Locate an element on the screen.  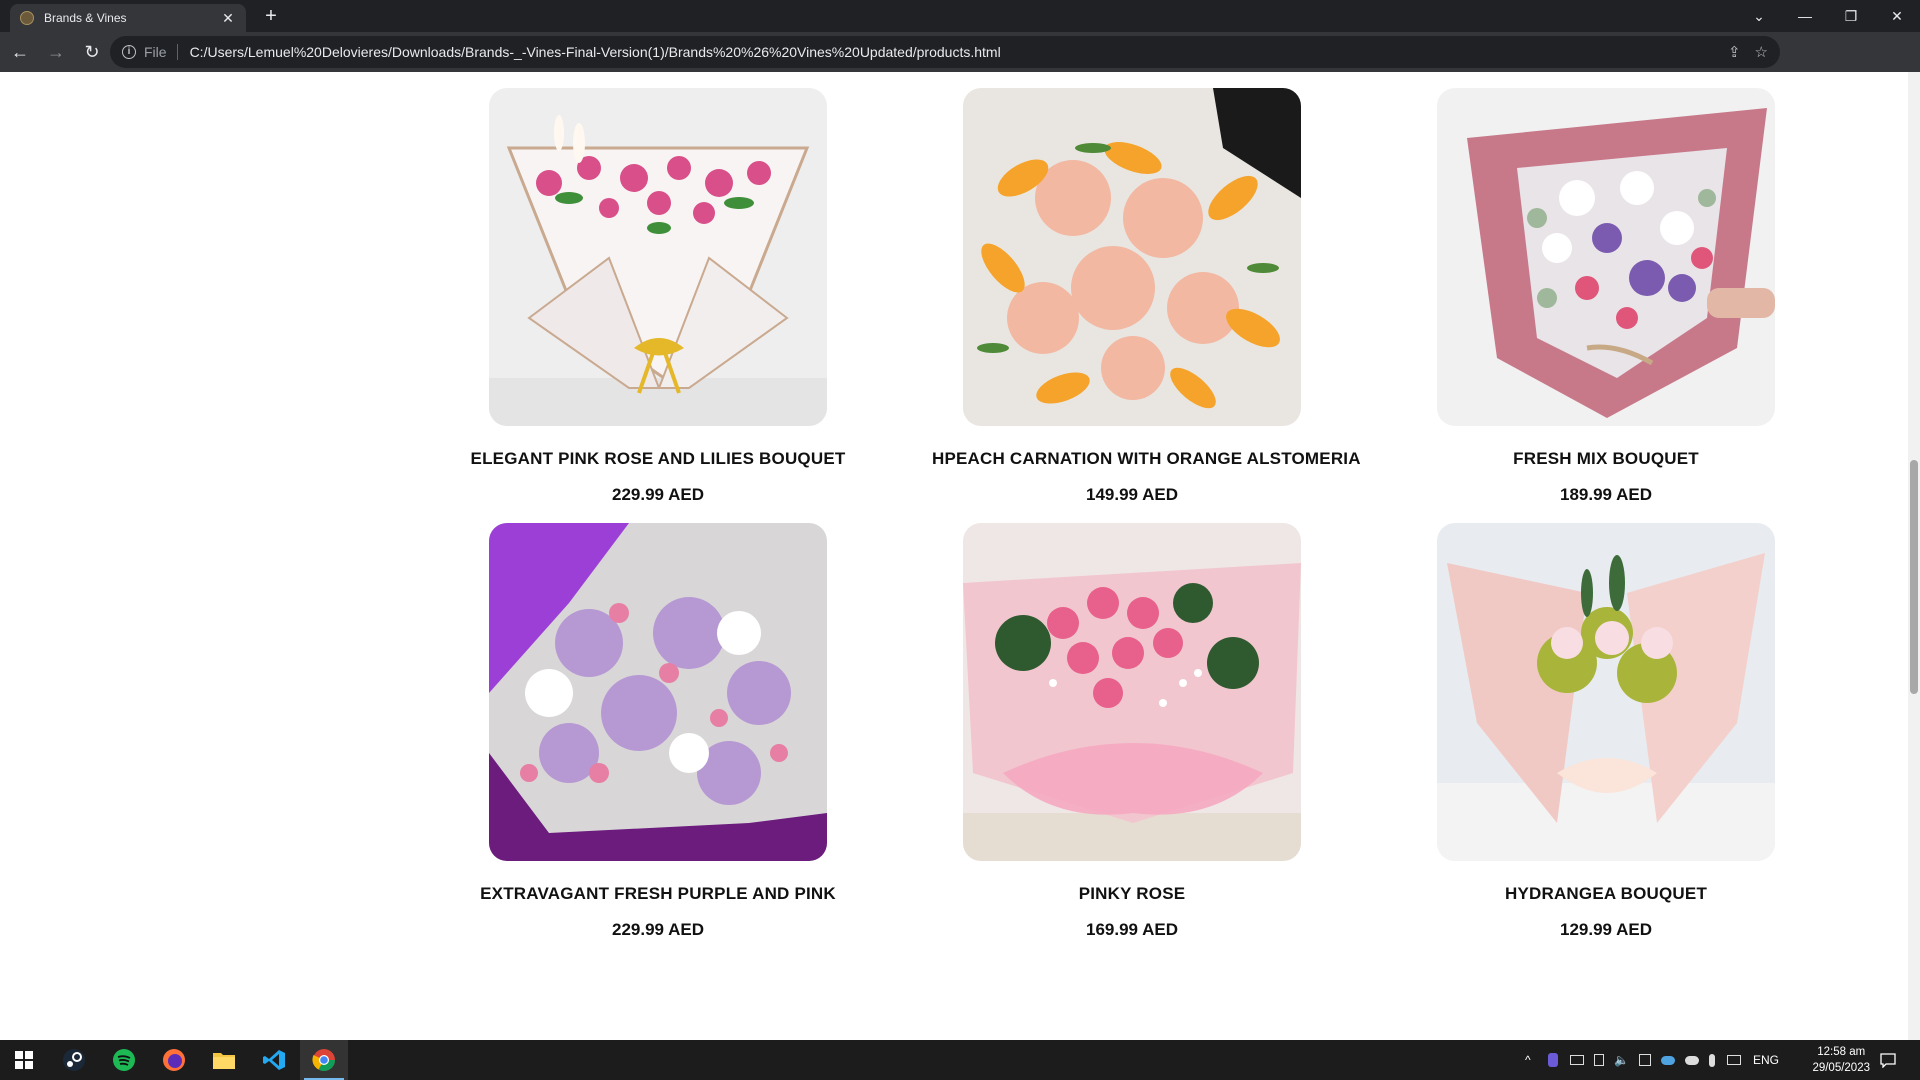
clock-date: 29/05/2023 is located at coordinates (1841, 1068).